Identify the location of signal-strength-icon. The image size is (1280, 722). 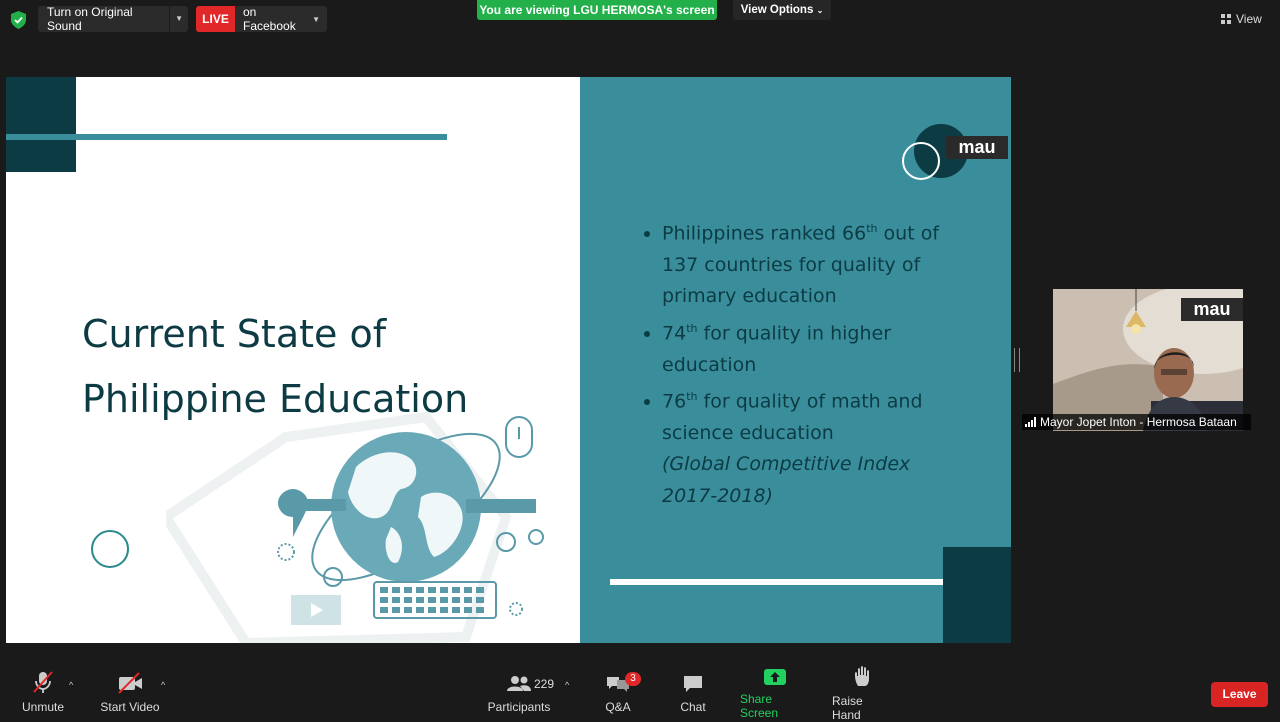
(1030, 422).